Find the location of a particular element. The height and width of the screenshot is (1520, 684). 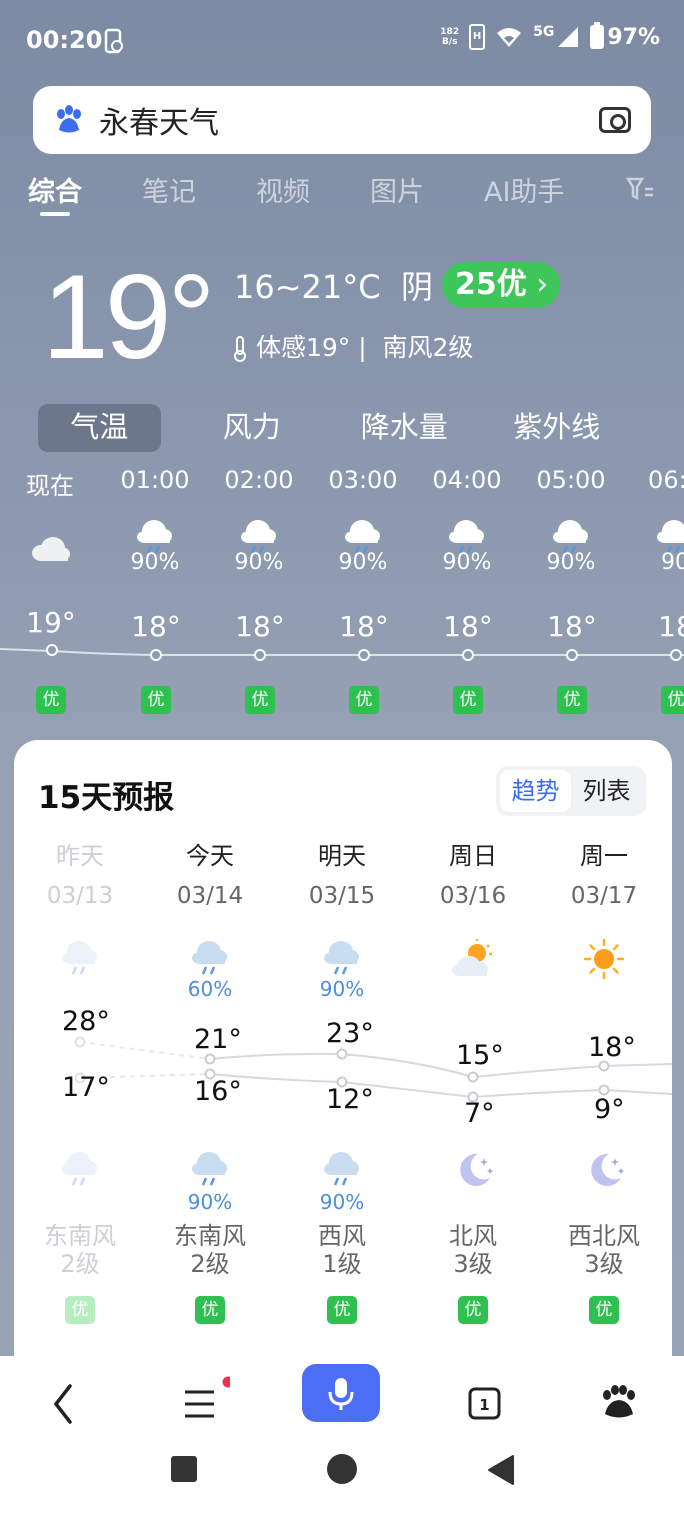

sim-icon: H is located at coordinates (477, 37).